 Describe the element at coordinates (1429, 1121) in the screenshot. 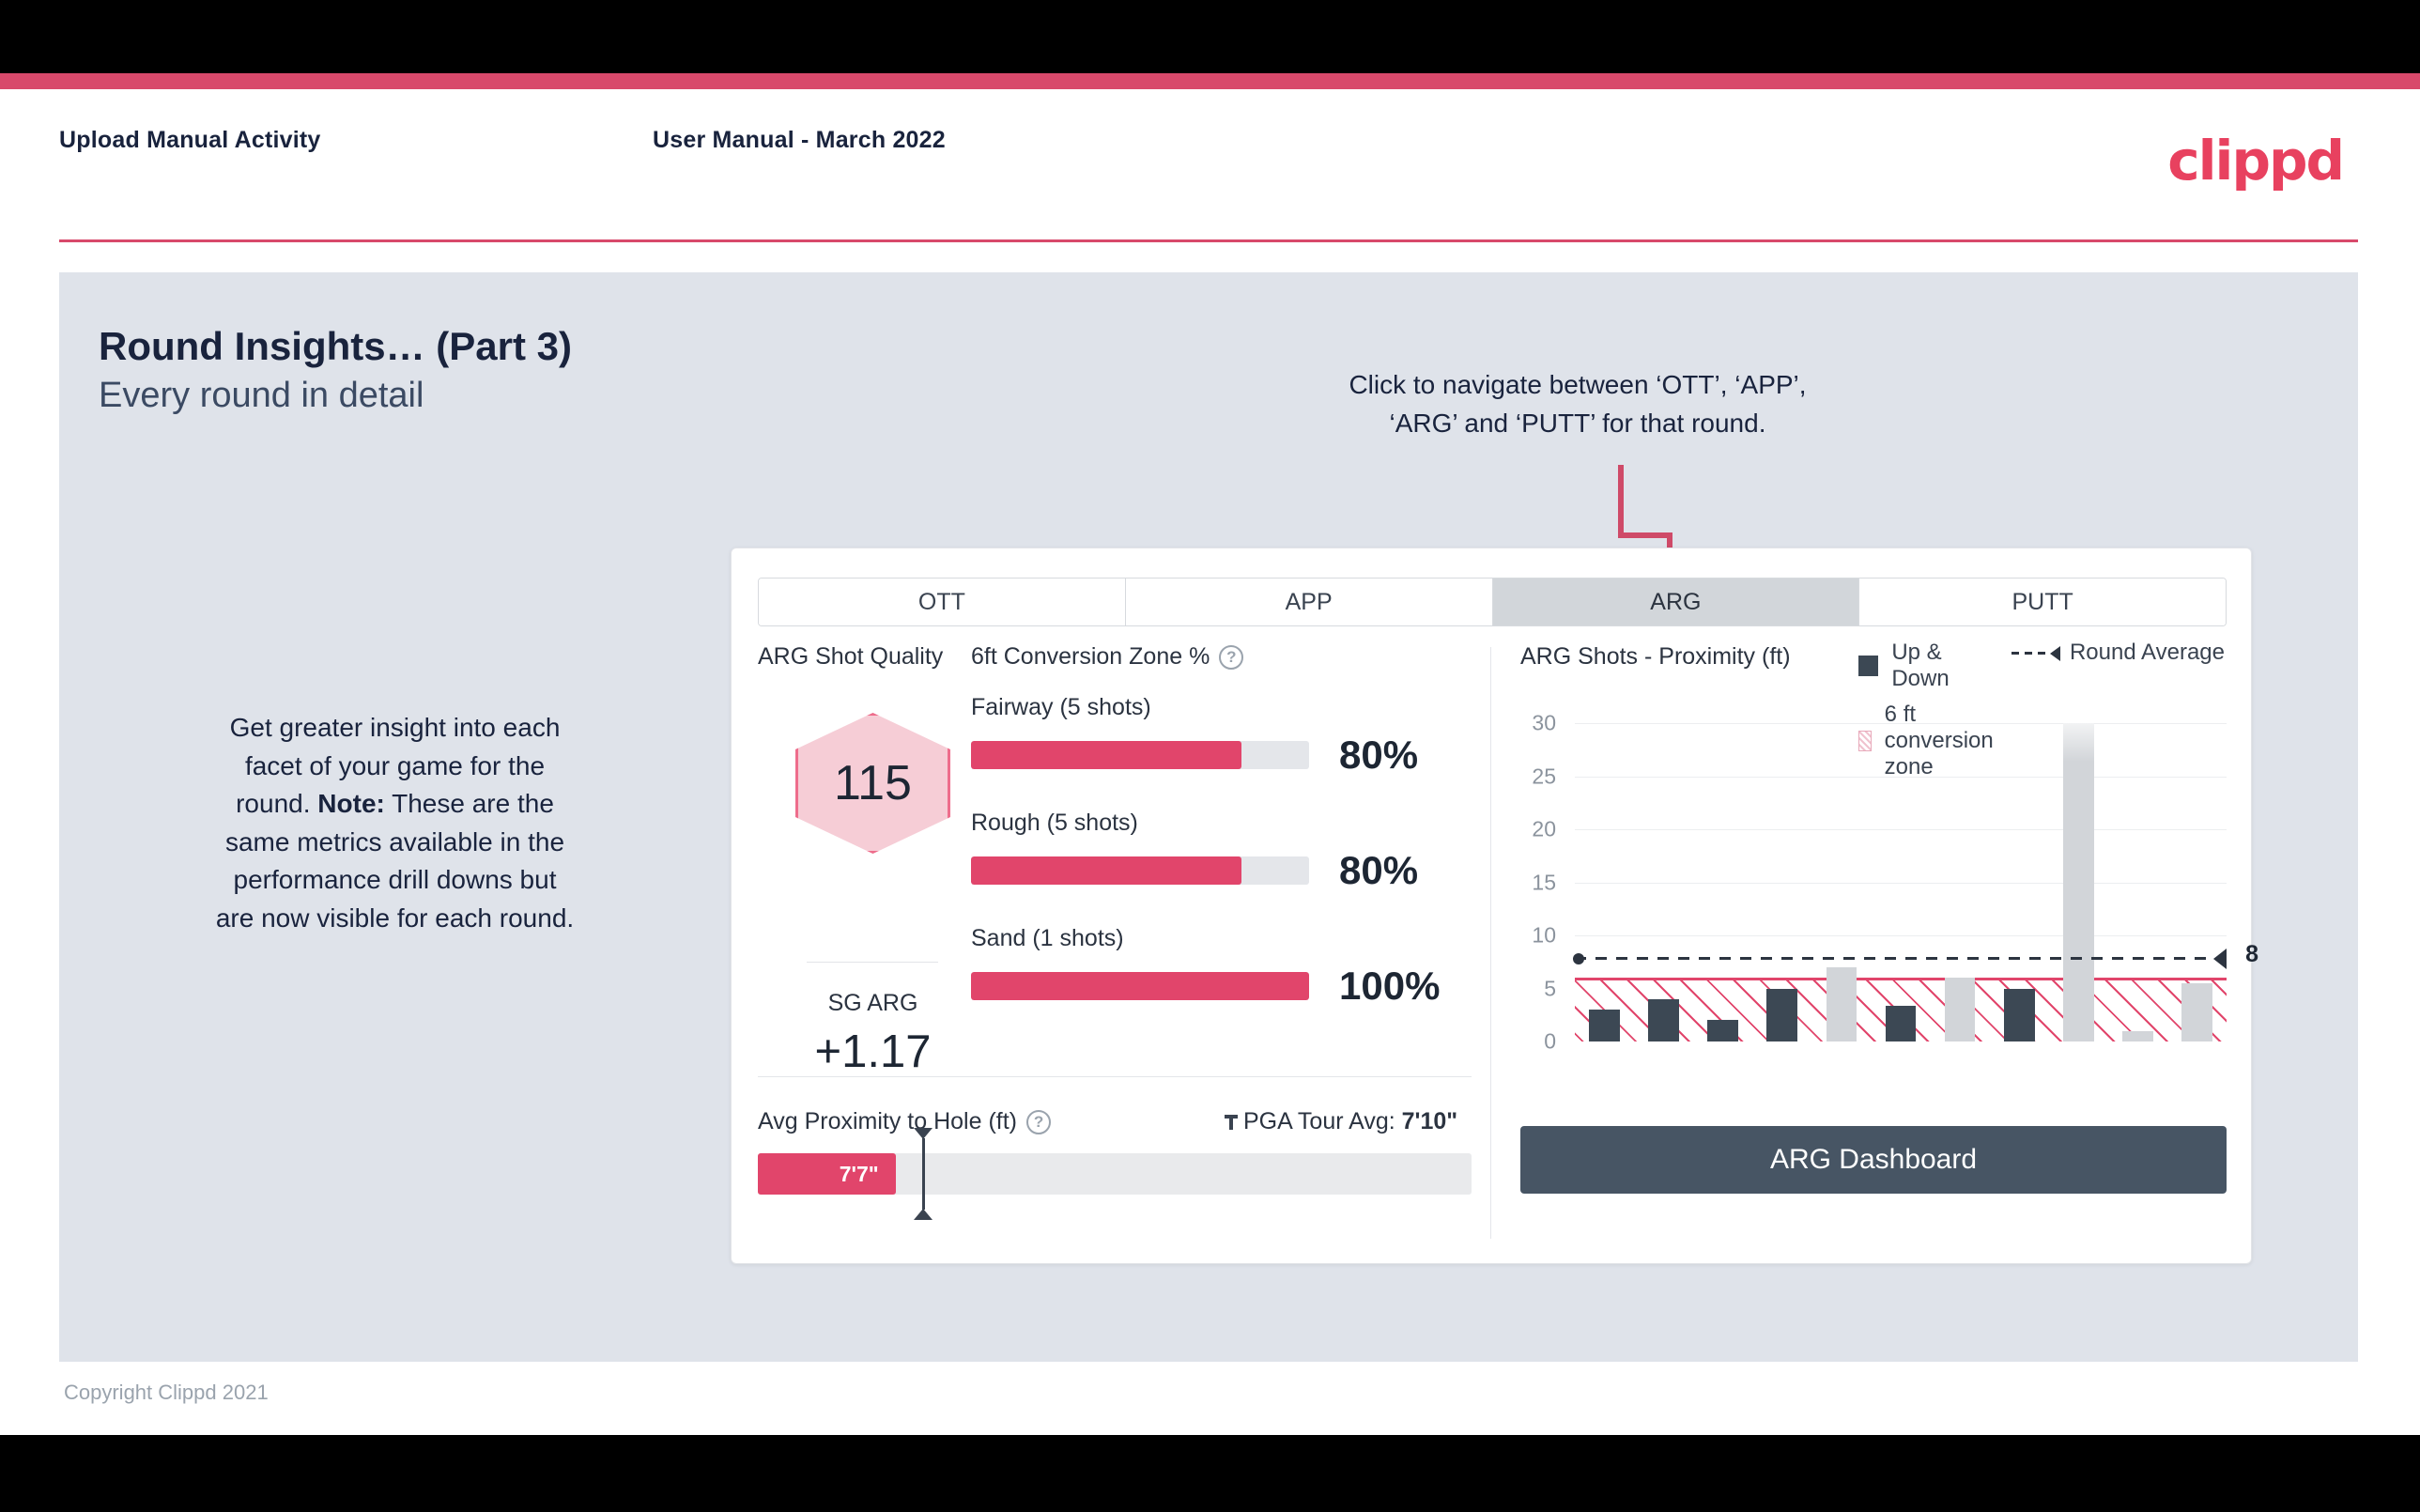

I see `pga-tour-avg-value: 7'10"` at that location.